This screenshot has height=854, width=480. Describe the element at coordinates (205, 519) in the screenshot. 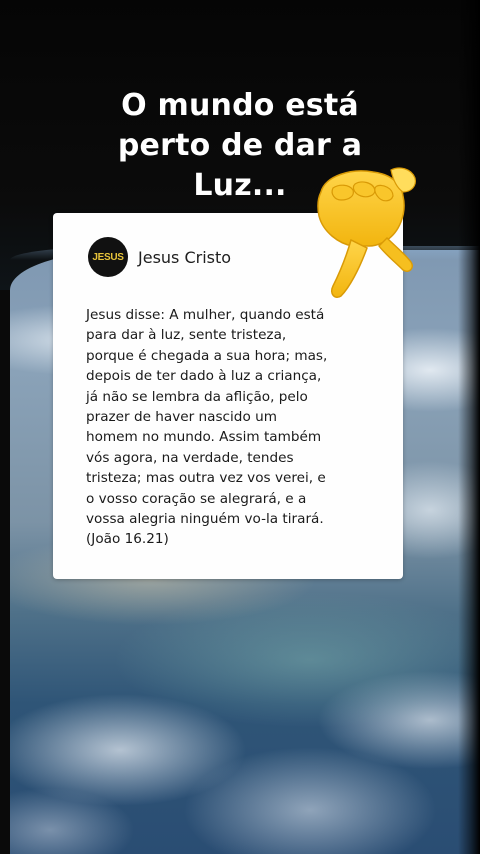

I see `post-text-line: vossa alegria ninguém vo-la tirará.` at that location.